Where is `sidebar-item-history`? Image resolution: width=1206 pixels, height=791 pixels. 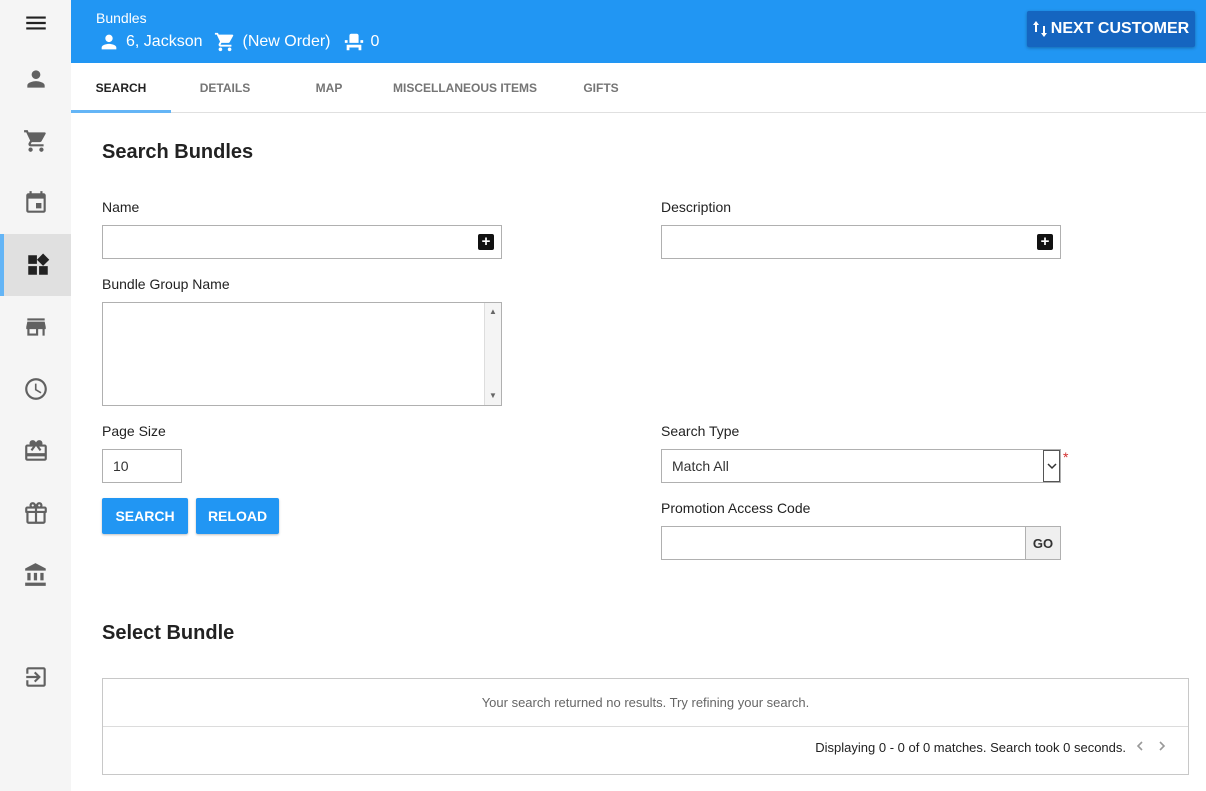 sidebar-item-history is located at coordinates (35, 389).